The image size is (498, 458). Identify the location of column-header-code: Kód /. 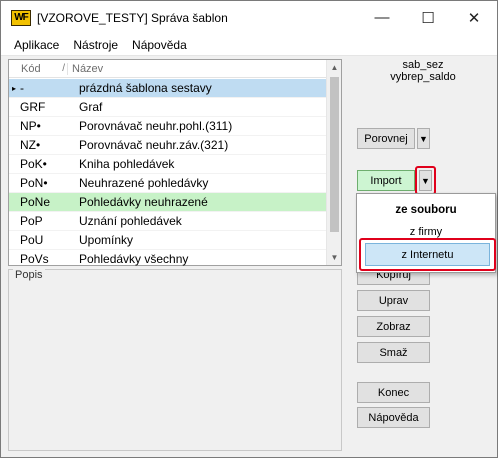
(38, 69).